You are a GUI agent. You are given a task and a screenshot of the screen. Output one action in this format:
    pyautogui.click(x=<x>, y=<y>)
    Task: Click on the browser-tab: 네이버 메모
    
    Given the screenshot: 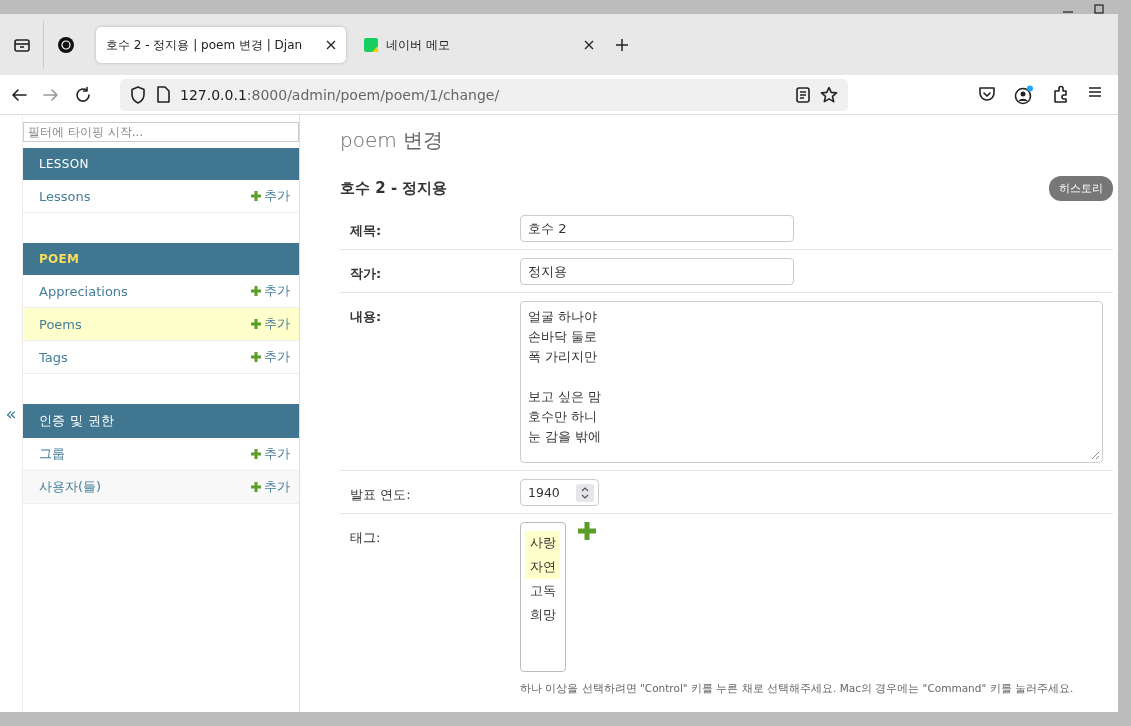 What is the action you would take?
    pyautogui.click(x=479, y=45)
    